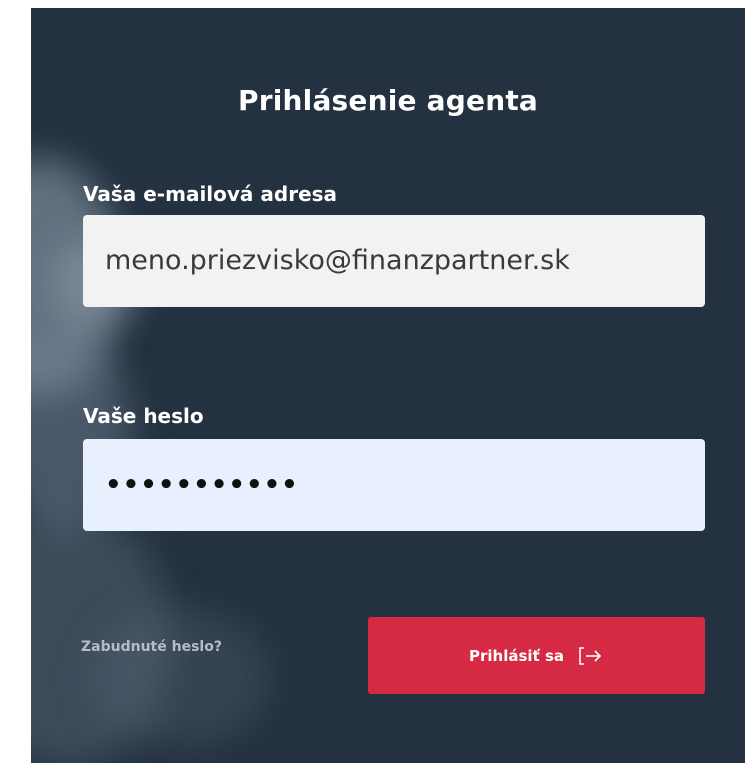  What do you see at coordinates (210, 194) in the screenshot?
I see `email-label: Vaša e-mailová adresa` at bounding box center [210, 194].